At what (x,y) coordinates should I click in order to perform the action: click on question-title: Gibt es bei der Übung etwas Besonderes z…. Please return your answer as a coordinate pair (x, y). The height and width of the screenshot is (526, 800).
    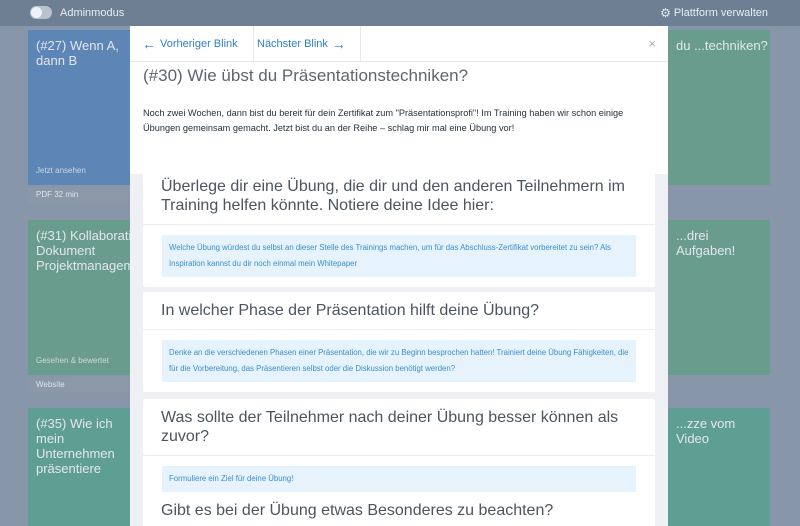
    Looking at the image, I should click on (399, 509).